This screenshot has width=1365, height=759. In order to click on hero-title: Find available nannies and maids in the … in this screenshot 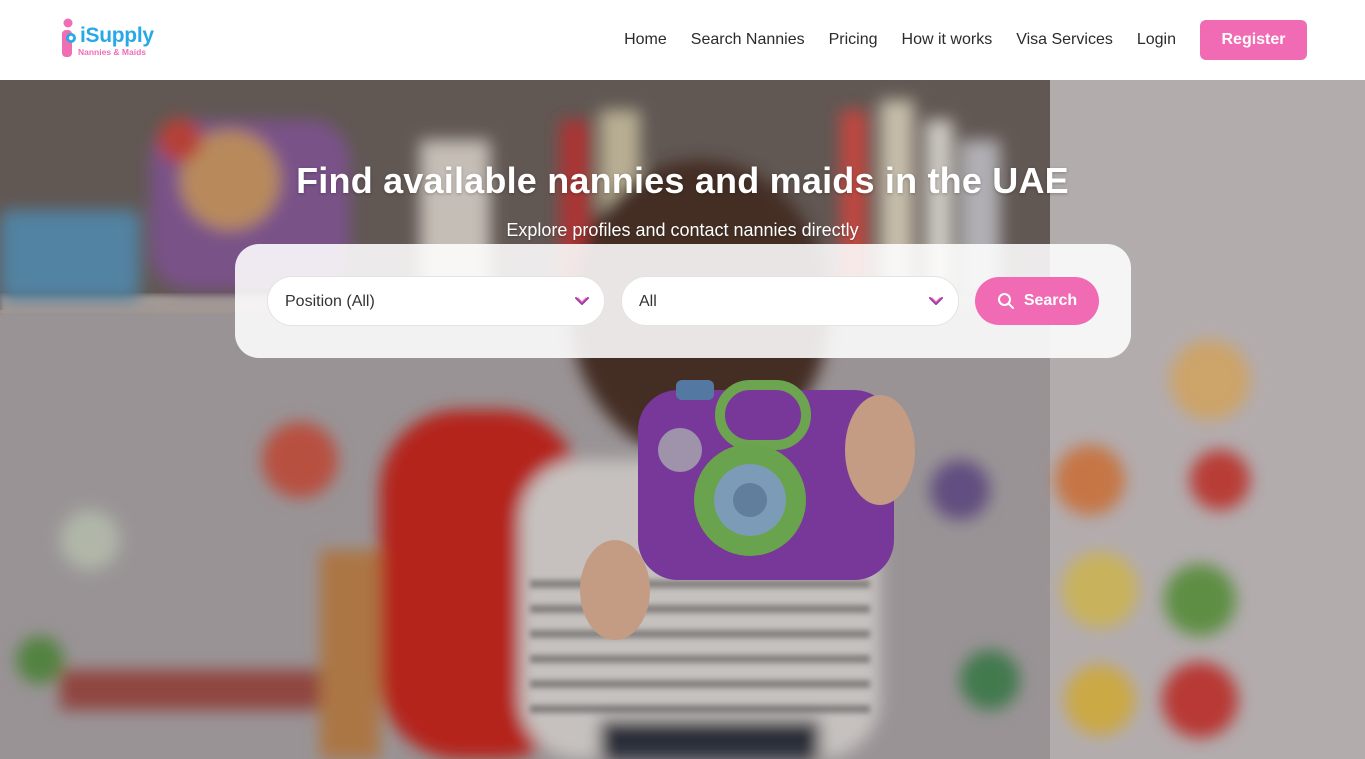, I will do `click(682, 180)`.